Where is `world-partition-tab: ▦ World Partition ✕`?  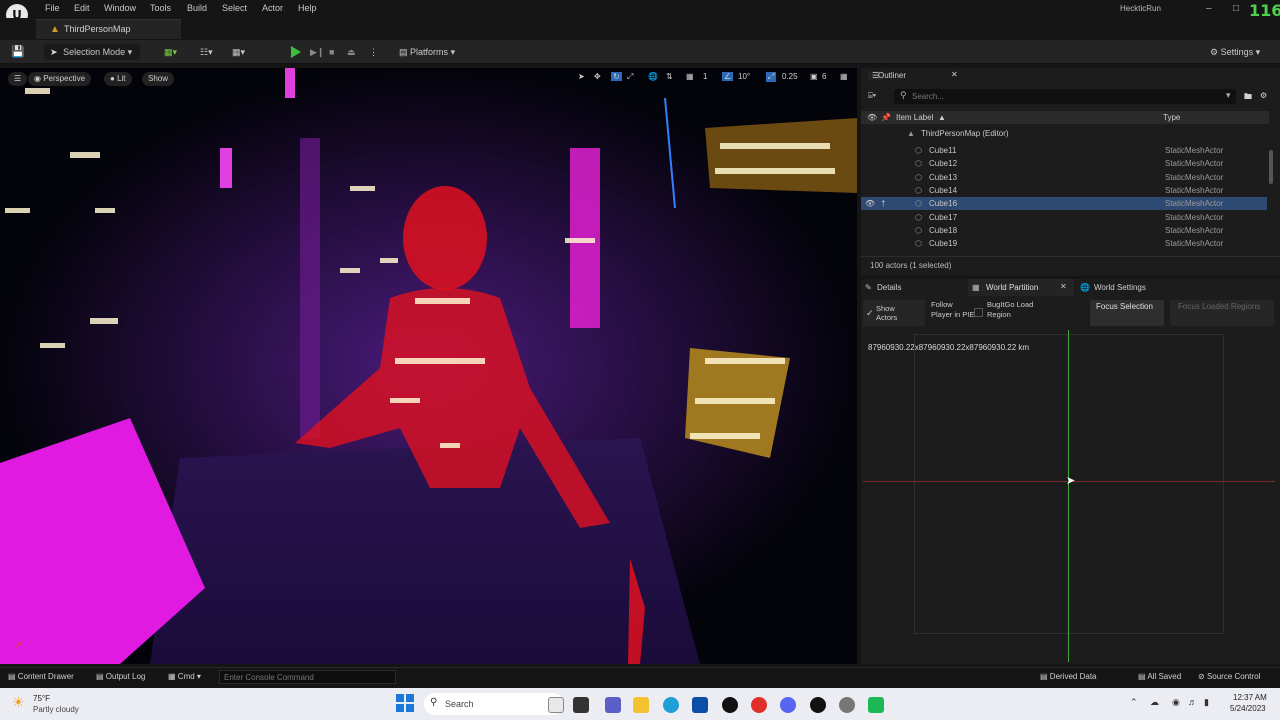 world-partition-tab: ▦ World Partition ✕ is located at coordinates (1021, 287).